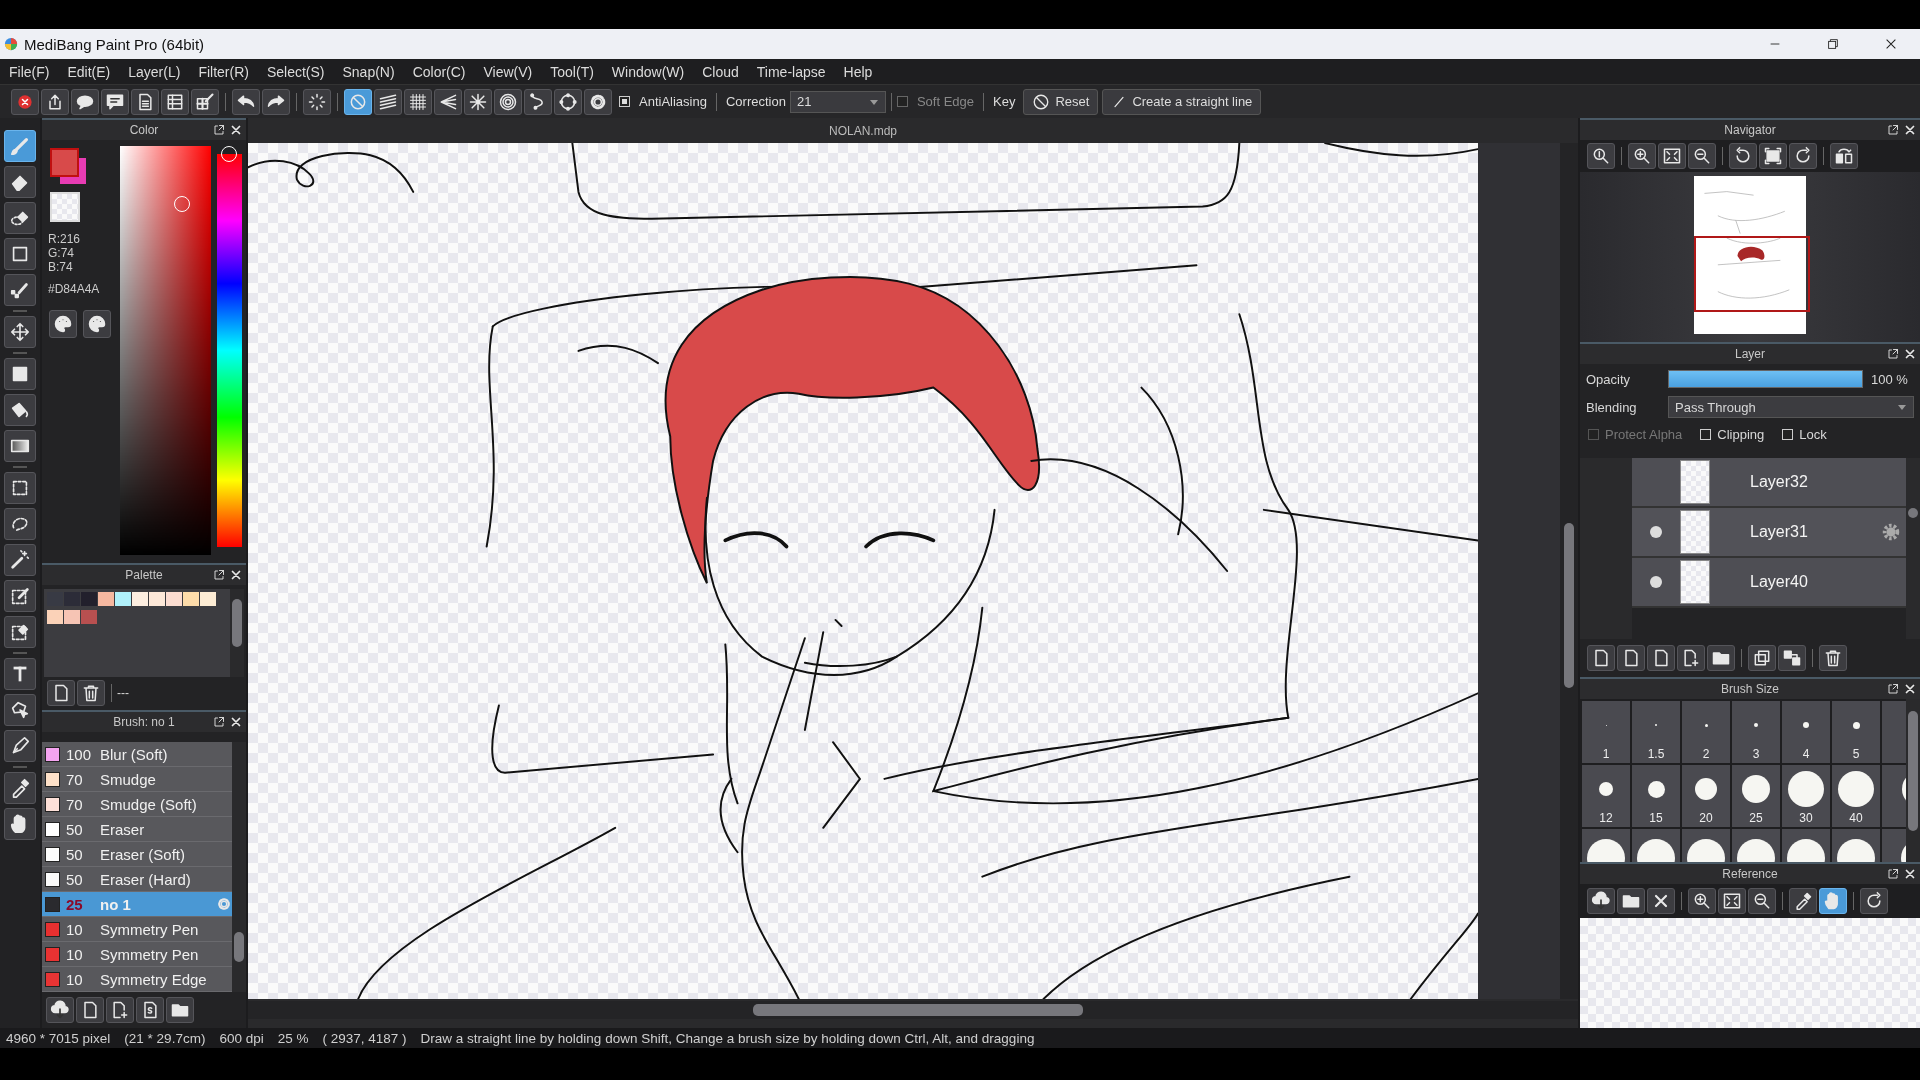 The width and height of the screenshot is (1920, 1080). Describe the element at coordinates (1609, 379) in the screenshot. I see `opacity-label: Opacity` at that location.